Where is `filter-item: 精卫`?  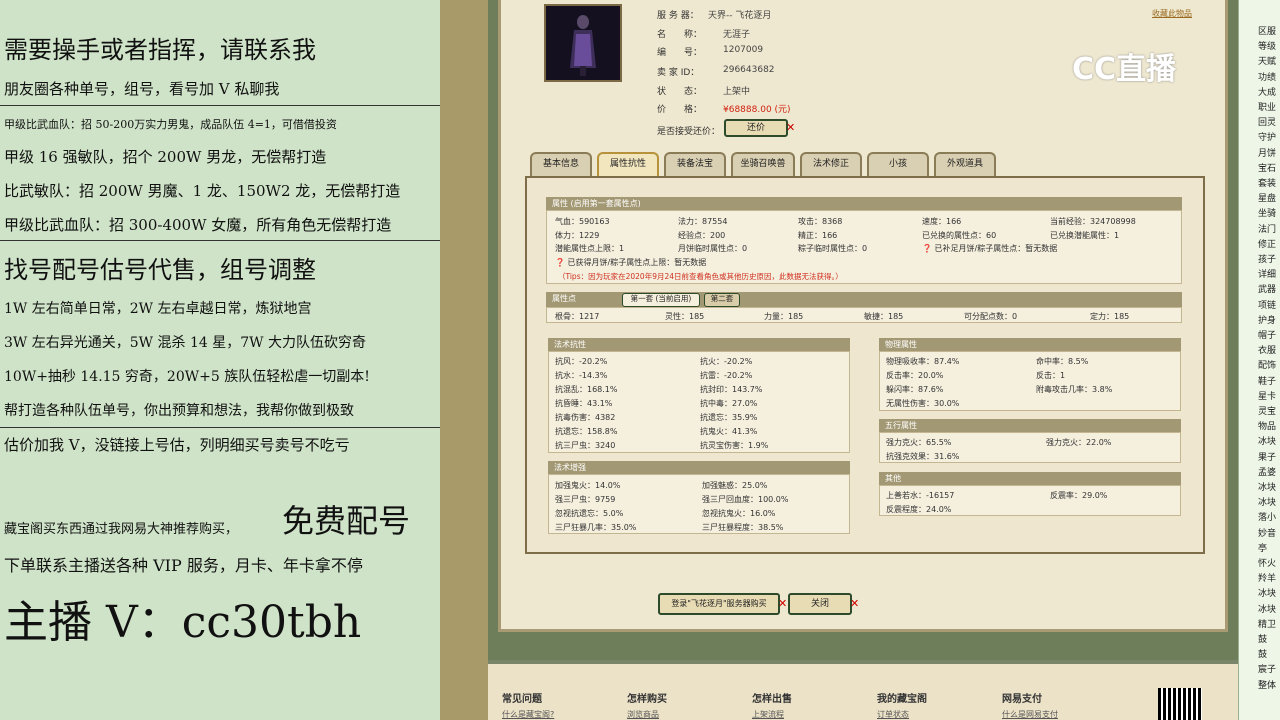
filter-item: 精卫 is located at coordinates (1267, 623).